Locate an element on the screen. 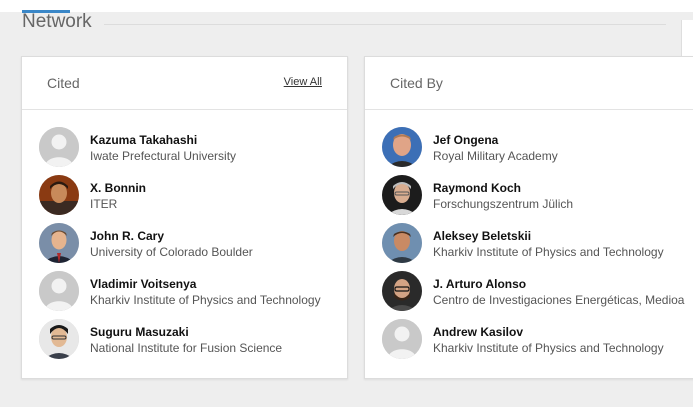 The image size is (693, 407). cited-by-card-title: Cited By is located at coordinates (416, 83).